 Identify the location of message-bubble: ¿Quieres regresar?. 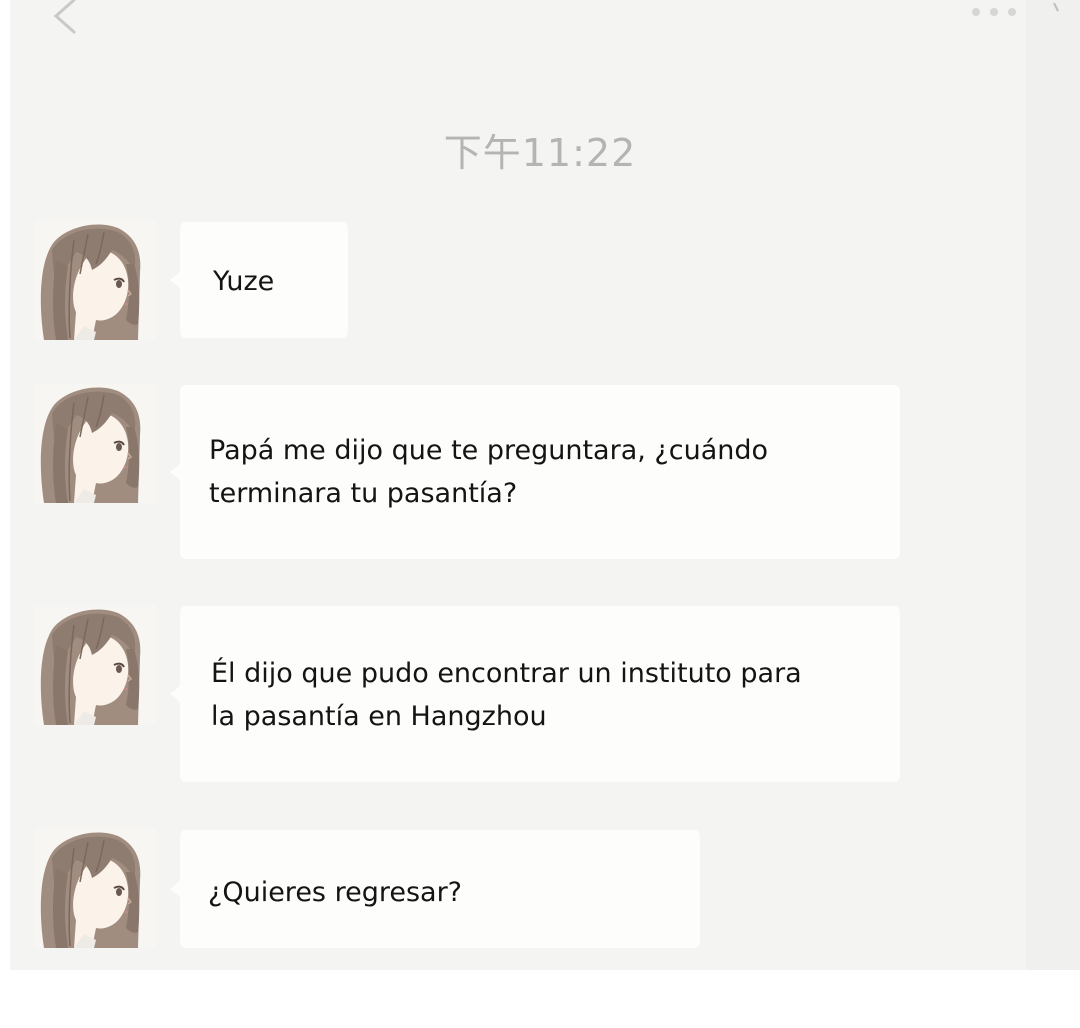
(435, 889).